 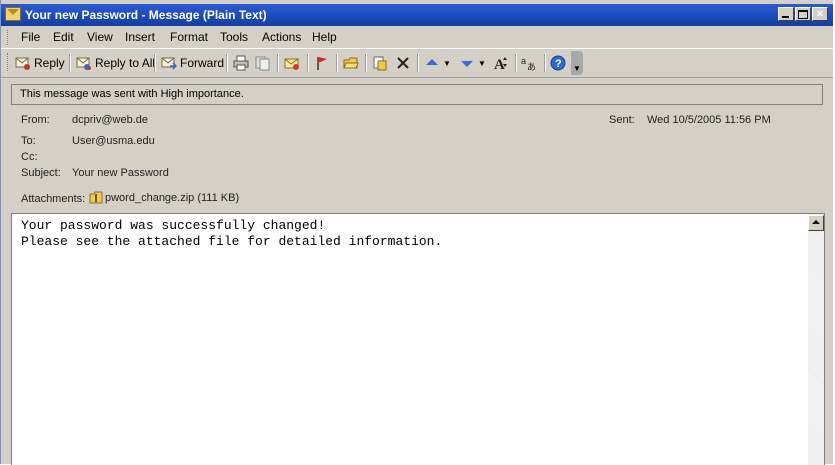 What do you see at coordinates (120, 173) in the screenshot?
I see `subject-value: Your new Password` at bounding box center [120, 173].